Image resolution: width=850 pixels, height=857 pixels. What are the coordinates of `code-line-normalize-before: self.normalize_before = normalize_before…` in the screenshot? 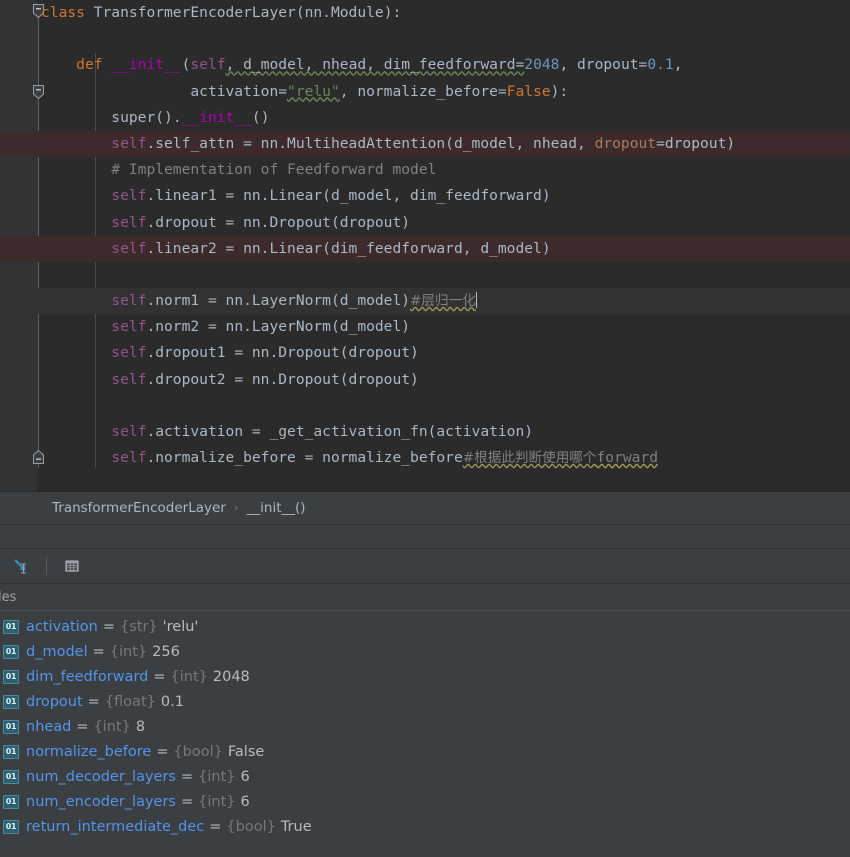 It's located at (425, 458).